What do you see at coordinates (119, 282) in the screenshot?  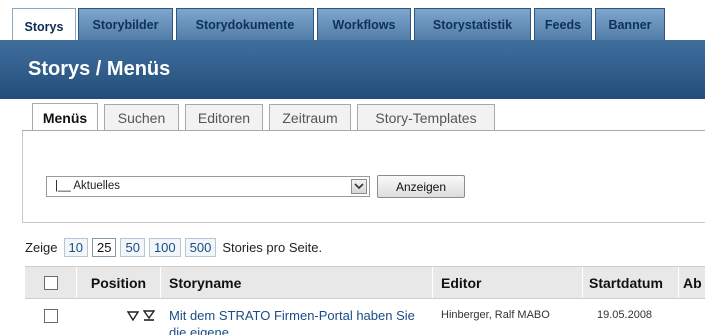 I see `column-position: Position` at bounding box center [119, 282].